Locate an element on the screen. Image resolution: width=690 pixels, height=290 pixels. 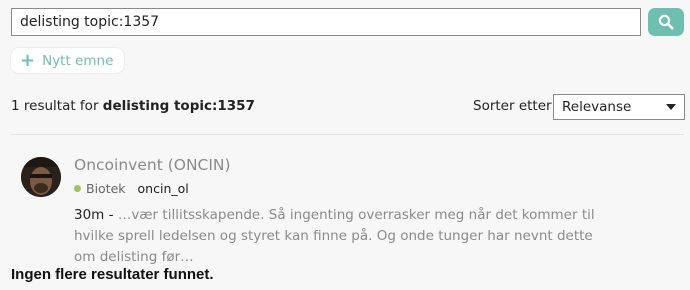
search-button is located at coordinates (666, 22).